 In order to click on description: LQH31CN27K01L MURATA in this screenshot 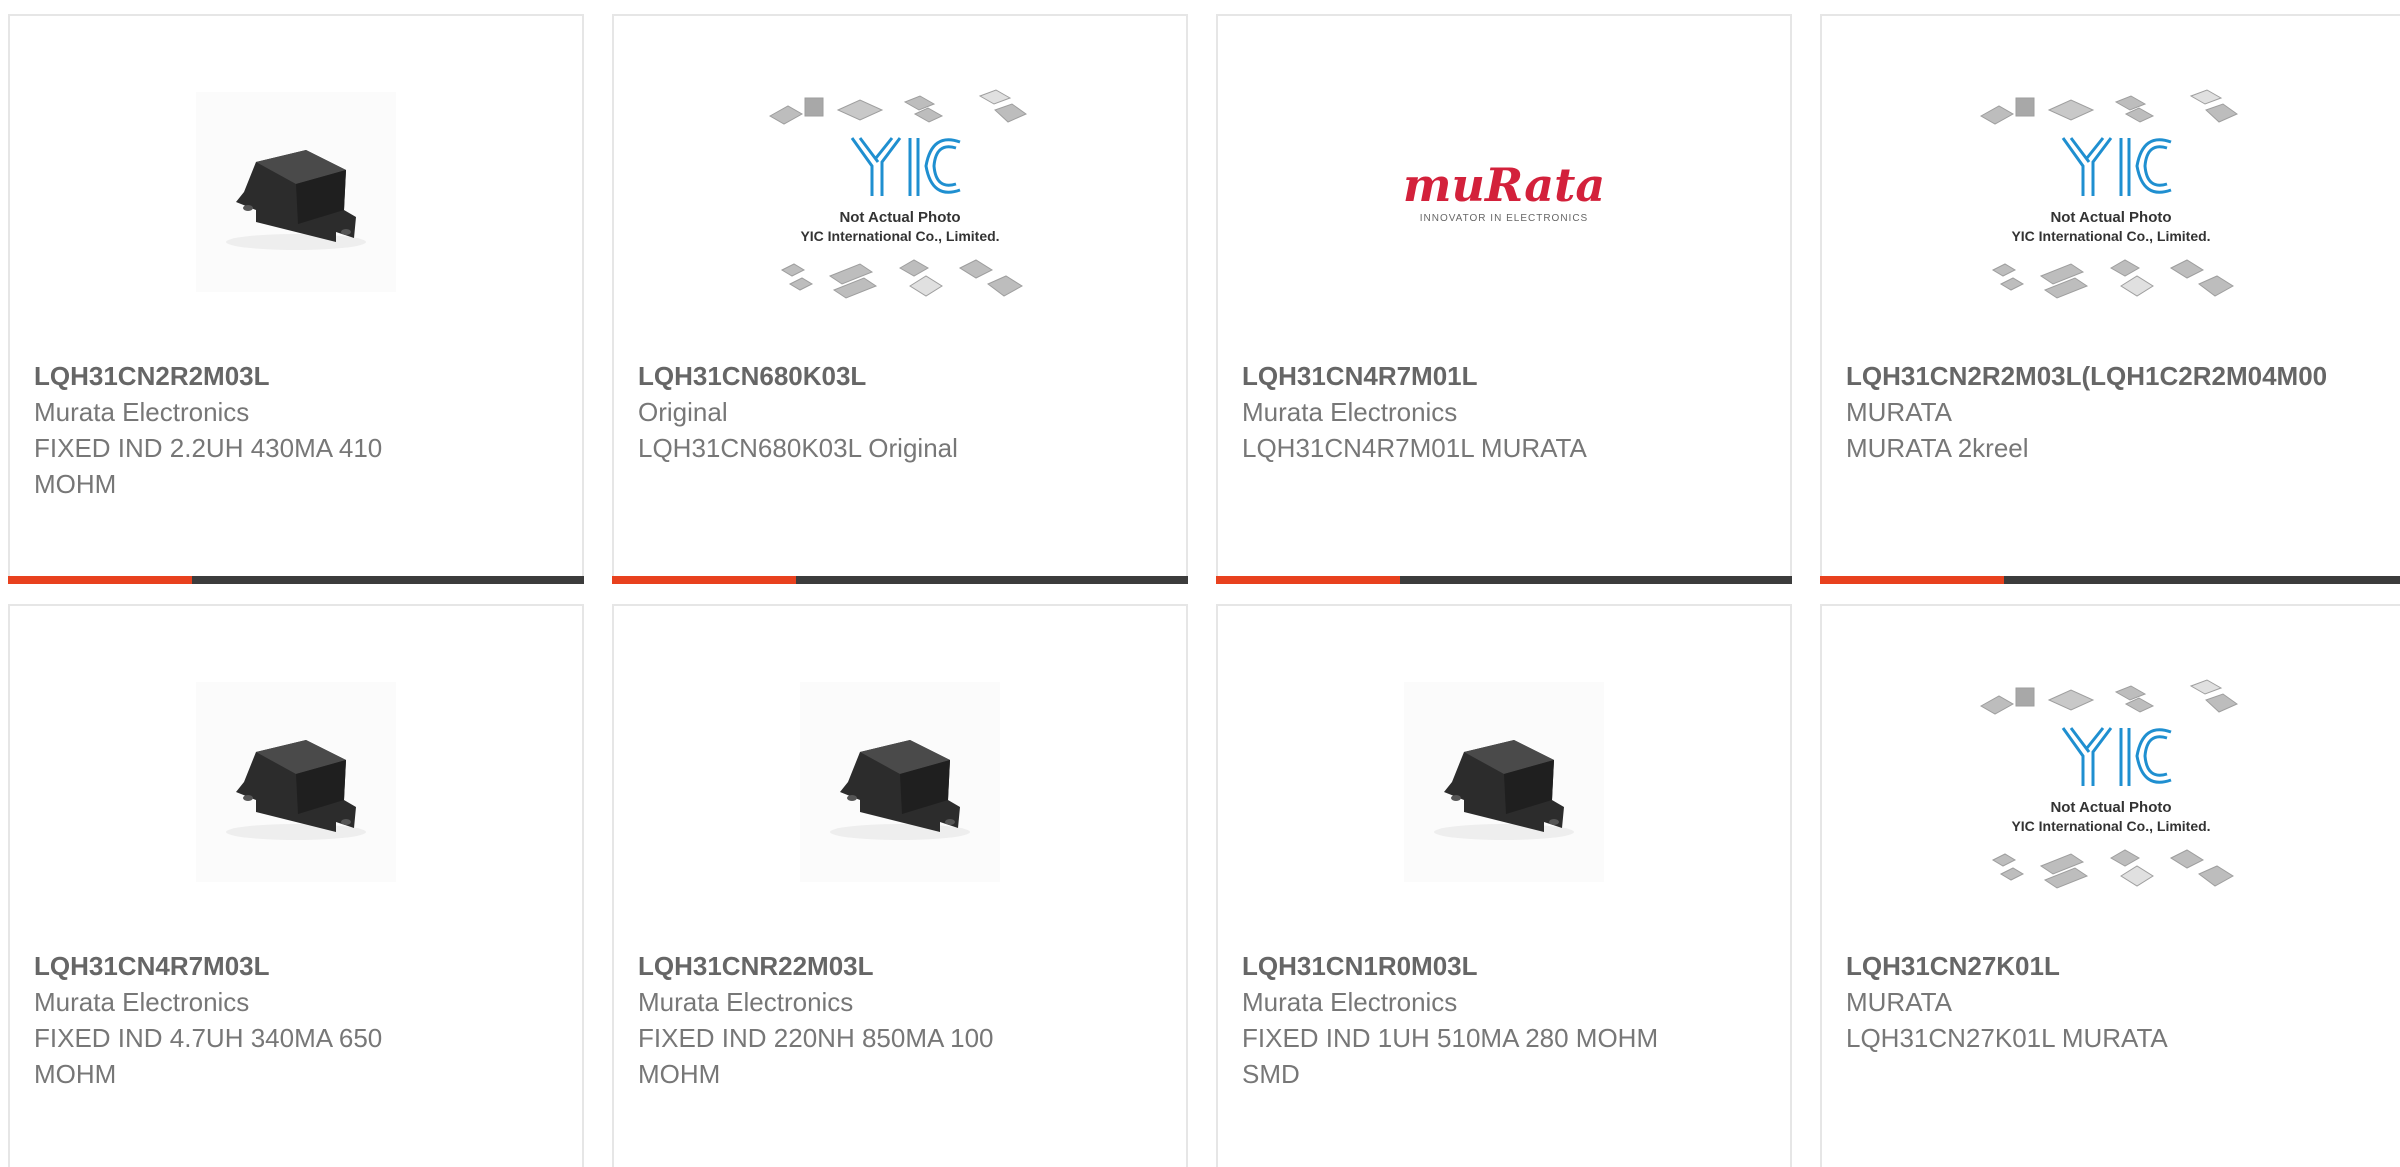, I will do `click(2007, 1038)`.